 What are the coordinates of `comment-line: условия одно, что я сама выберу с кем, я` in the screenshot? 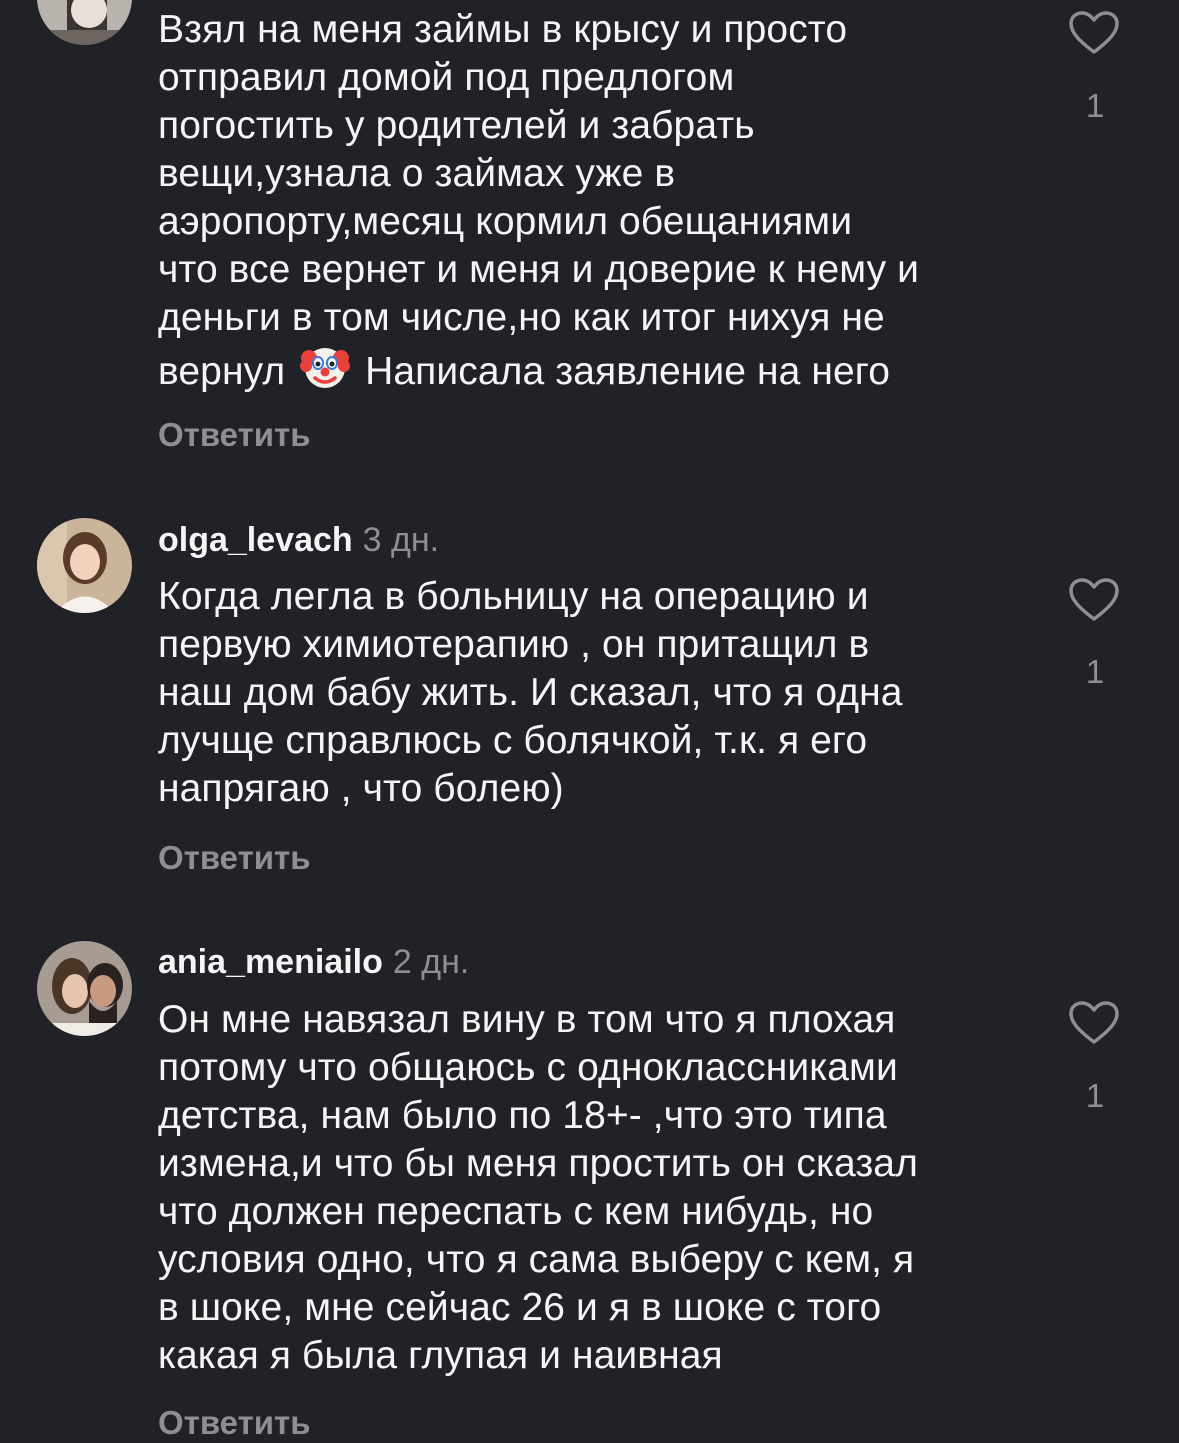 It's located at (536, 1259).